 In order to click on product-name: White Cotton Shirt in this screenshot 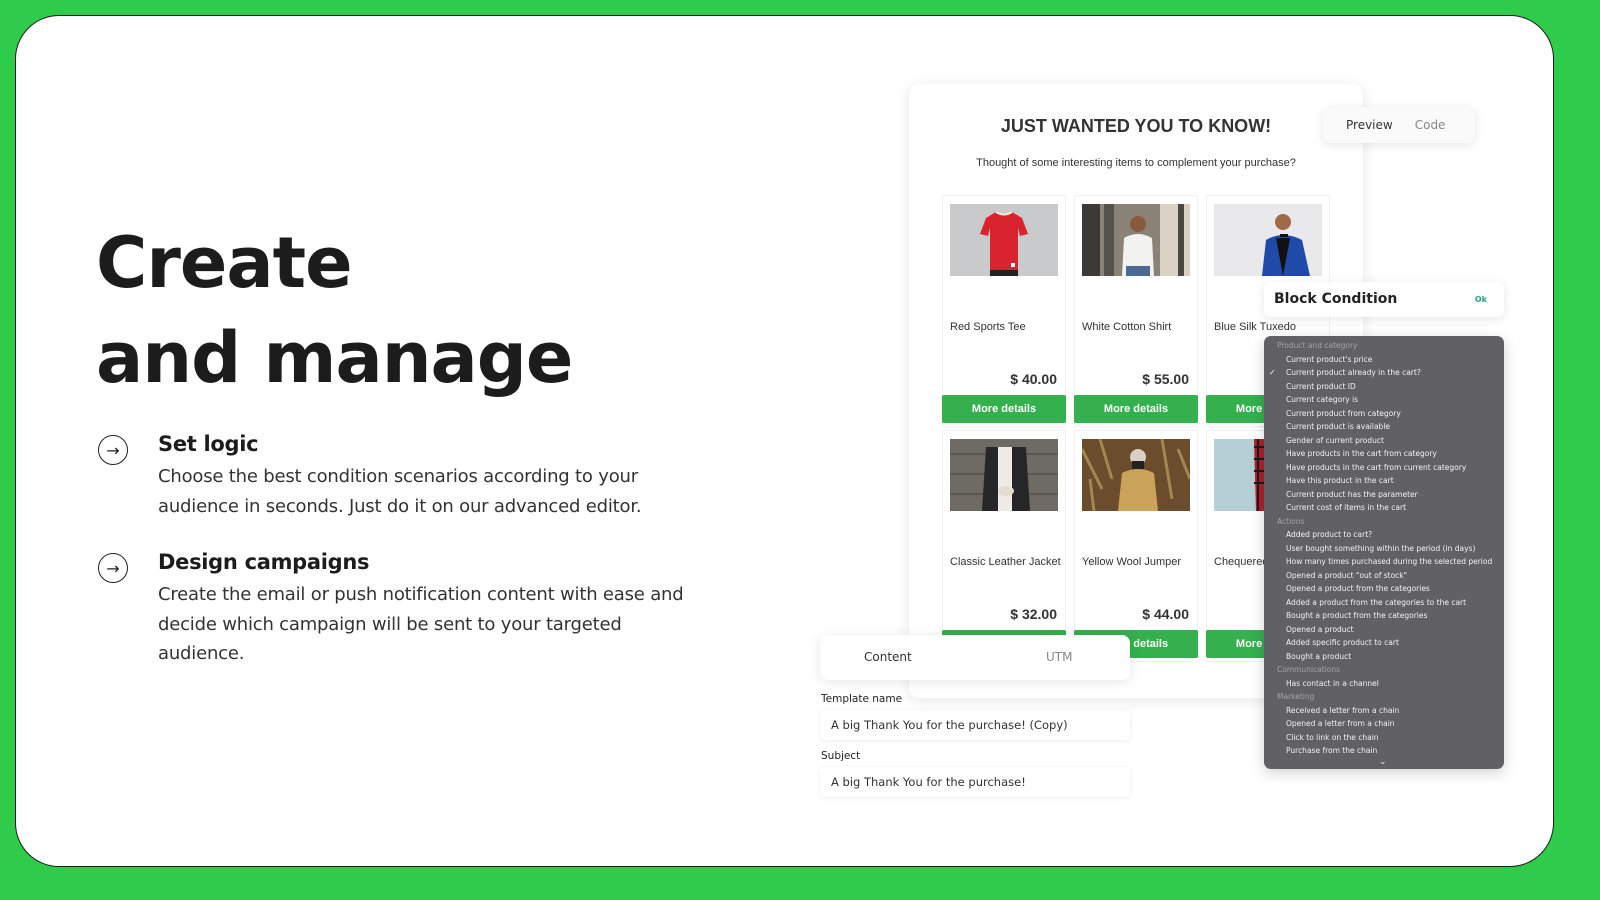, I will do `click(1127, 327)`.